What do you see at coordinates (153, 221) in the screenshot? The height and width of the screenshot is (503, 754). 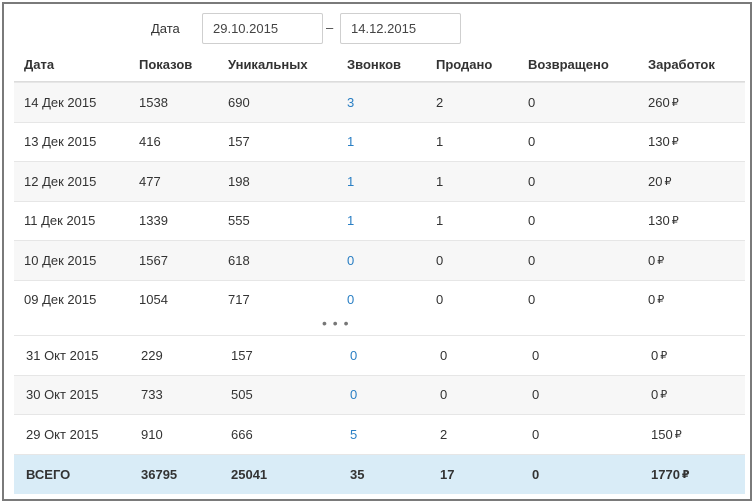 I see `row-views-value: 1339` at bounding box center [153, 221].